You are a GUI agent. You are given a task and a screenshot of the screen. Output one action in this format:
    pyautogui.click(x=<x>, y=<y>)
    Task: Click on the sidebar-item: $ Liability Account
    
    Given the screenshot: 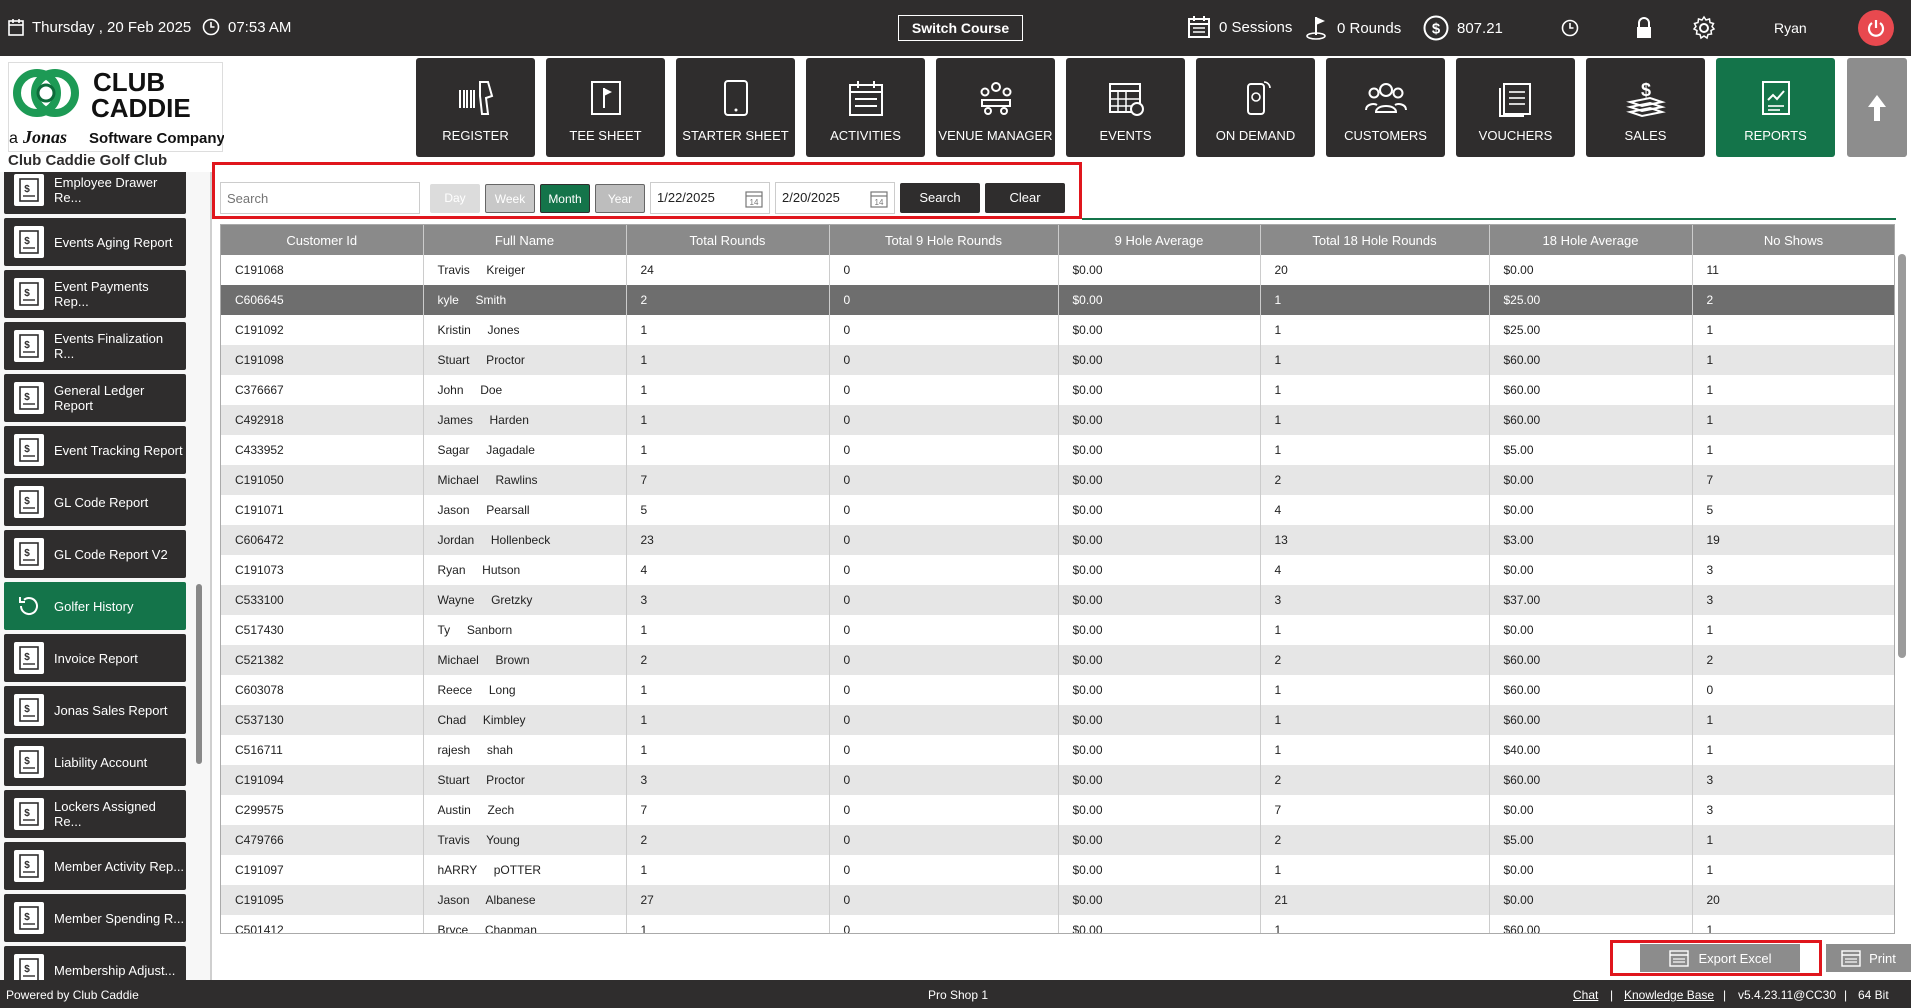 What is the action you would take?
    pyautogui.click(x=95, y=762)
    